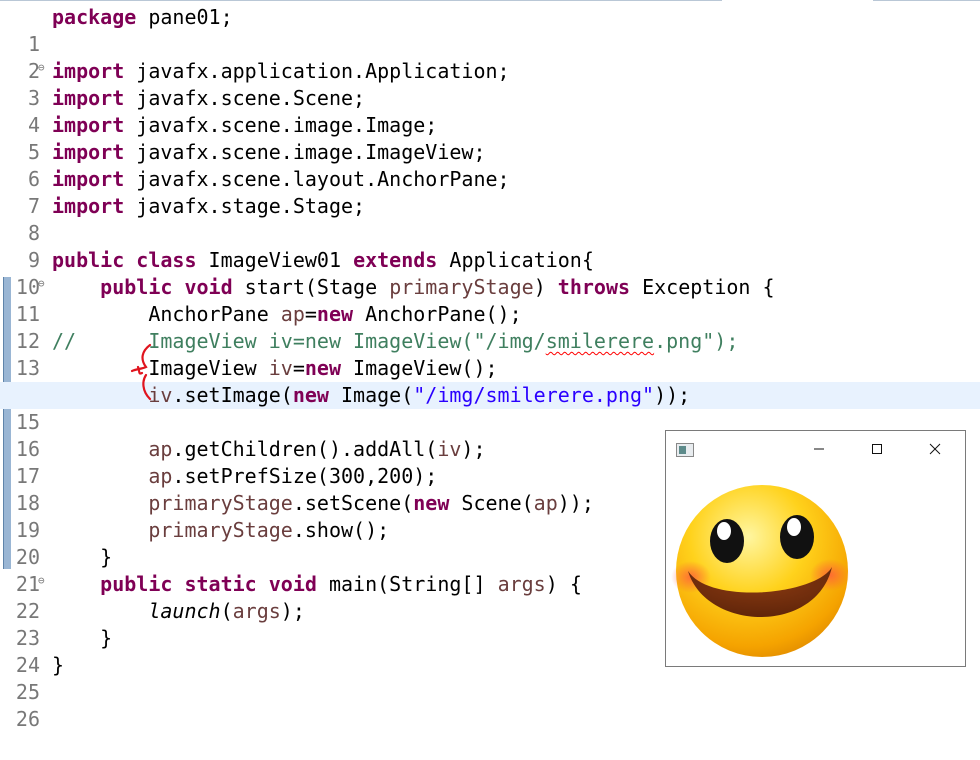  Describe the element at coordinates (317, 179) in the screenshot. I see `code-text: javafx.scene.layout.AnchorPane;` at that location.